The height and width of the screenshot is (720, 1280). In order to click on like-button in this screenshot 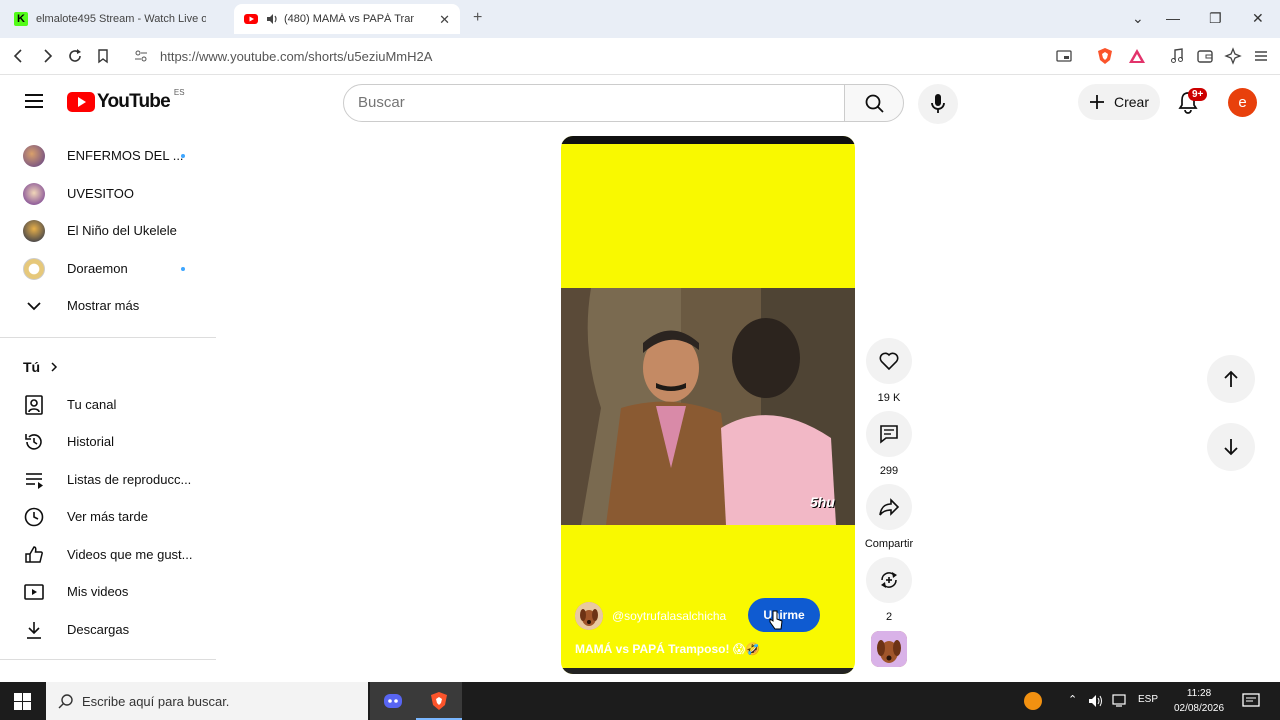, I will do `click(889, 361)`.